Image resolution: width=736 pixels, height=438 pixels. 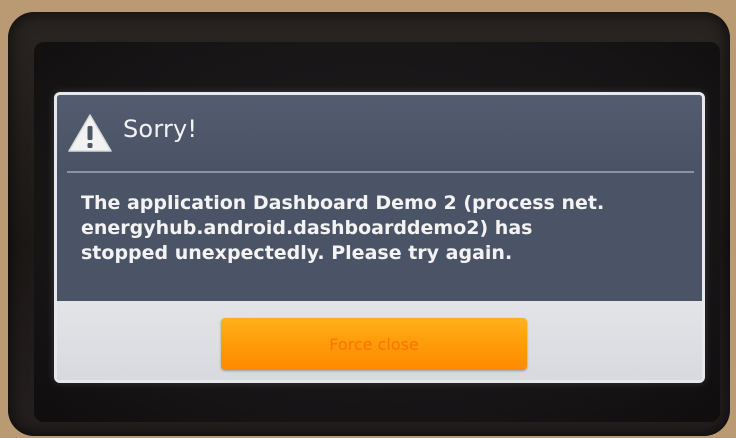 What do you see at coordinates (380, 172) in the screenshot?
I see `title-divider` at bounding box center [380, 172].